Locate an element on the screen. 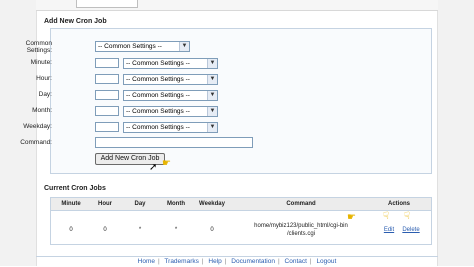 The image size is (474, 267). day-select-value: -- Common Settings -- is located at coordinates (158, 95).